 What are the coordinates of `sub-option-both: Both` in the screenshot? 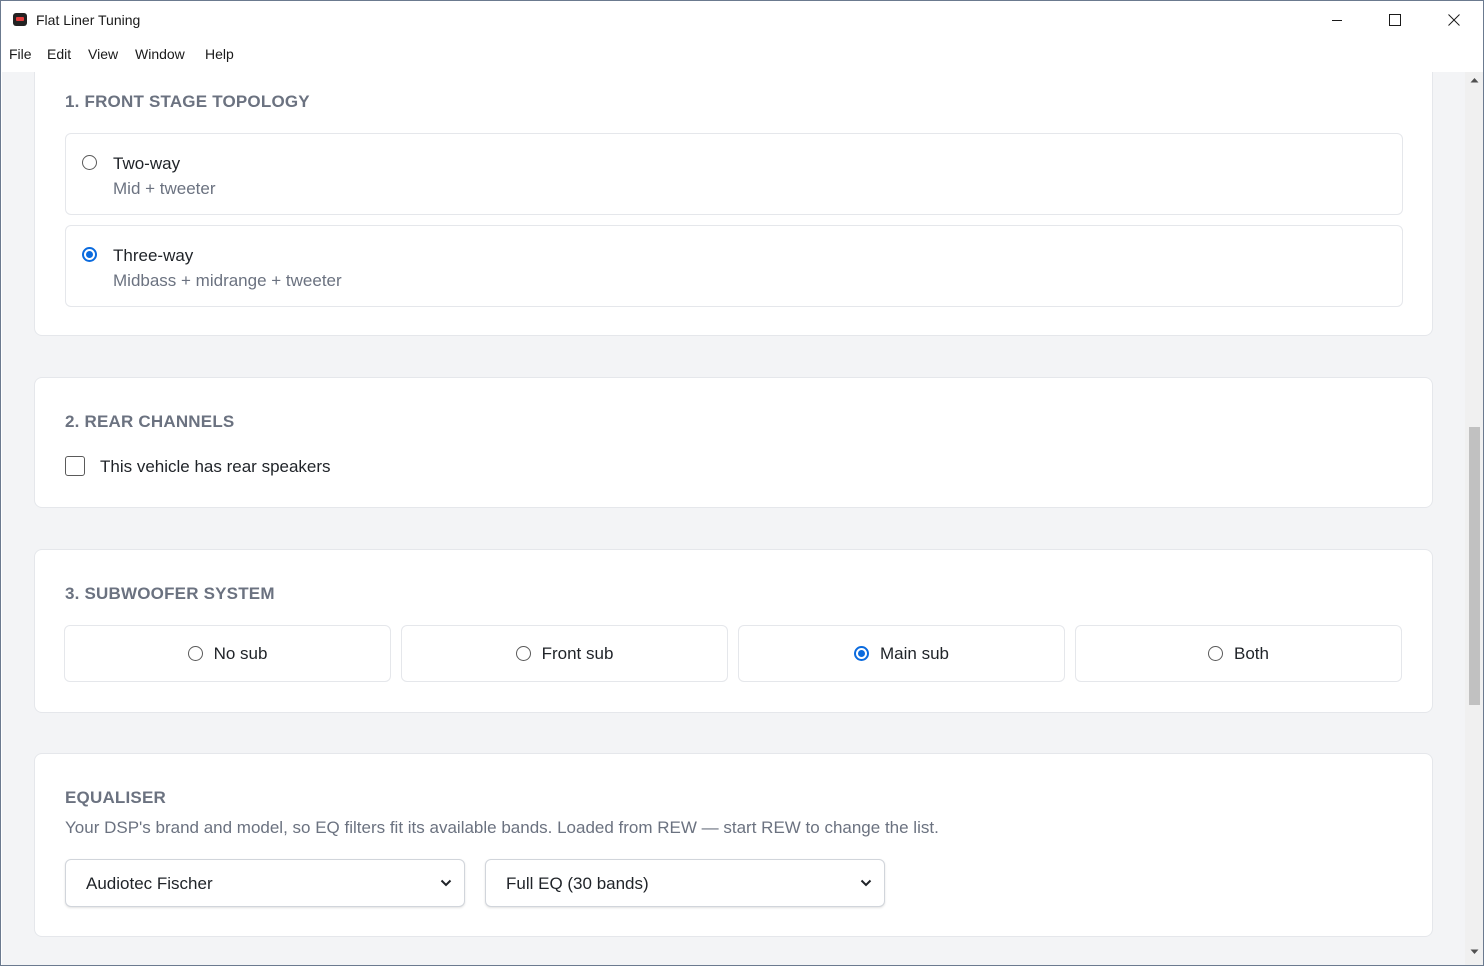 It's located at (1238, 653).